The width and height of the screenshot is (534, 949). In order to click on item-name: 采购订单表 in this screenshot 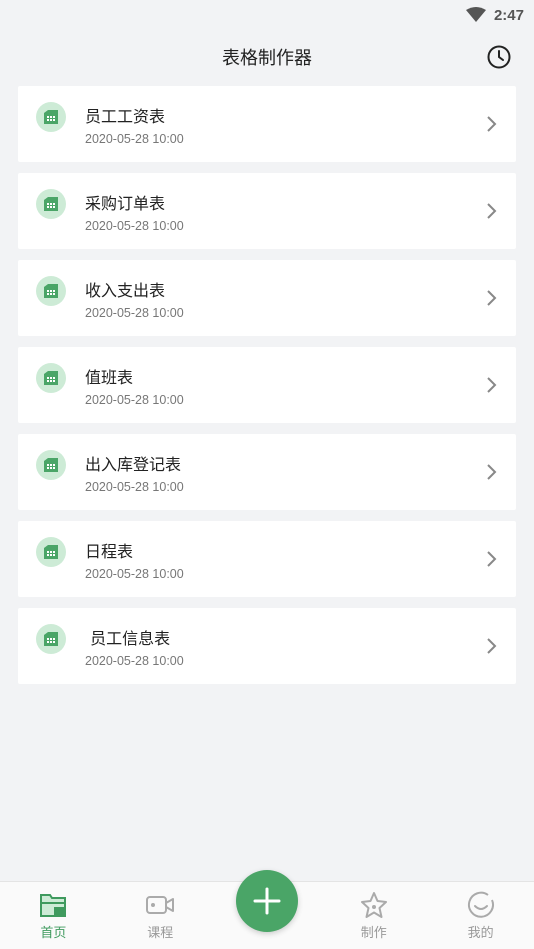, I will do `click(125, 203)`.